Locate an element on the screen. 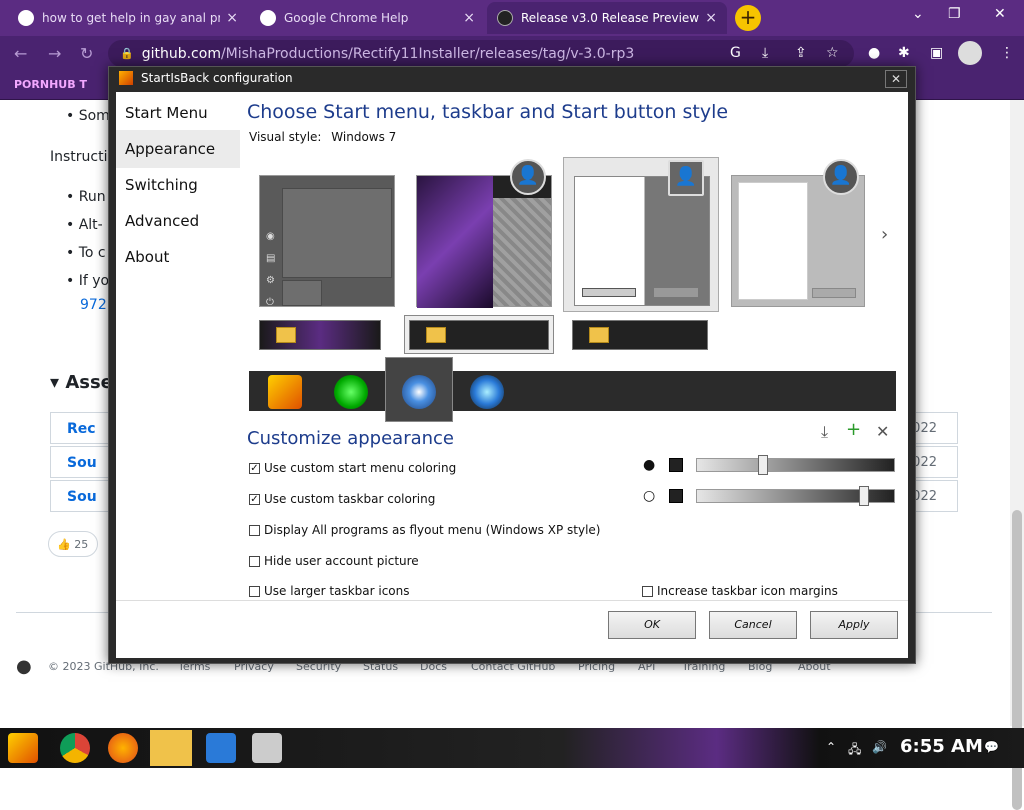 The image size is (1024, 810). explorer-taskbar-icon is located at coordinates (171, 748).